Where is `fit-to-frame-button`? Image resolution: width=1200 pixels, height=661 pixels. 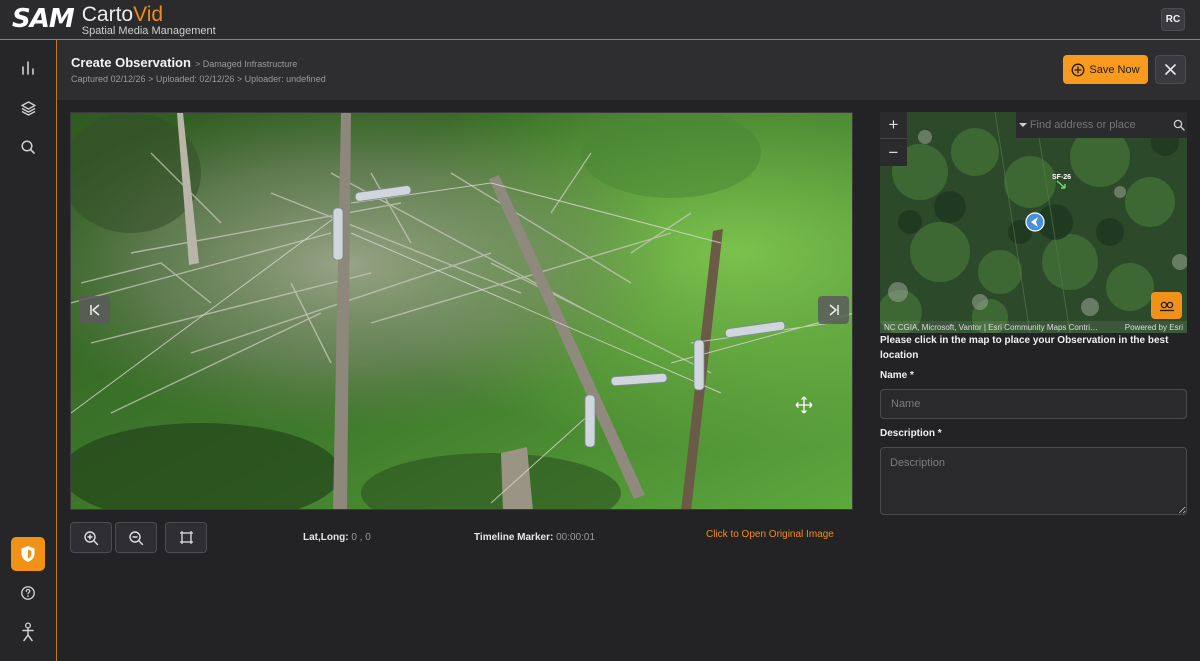
fit-to-frame-button is located at coordinates (186, 537).